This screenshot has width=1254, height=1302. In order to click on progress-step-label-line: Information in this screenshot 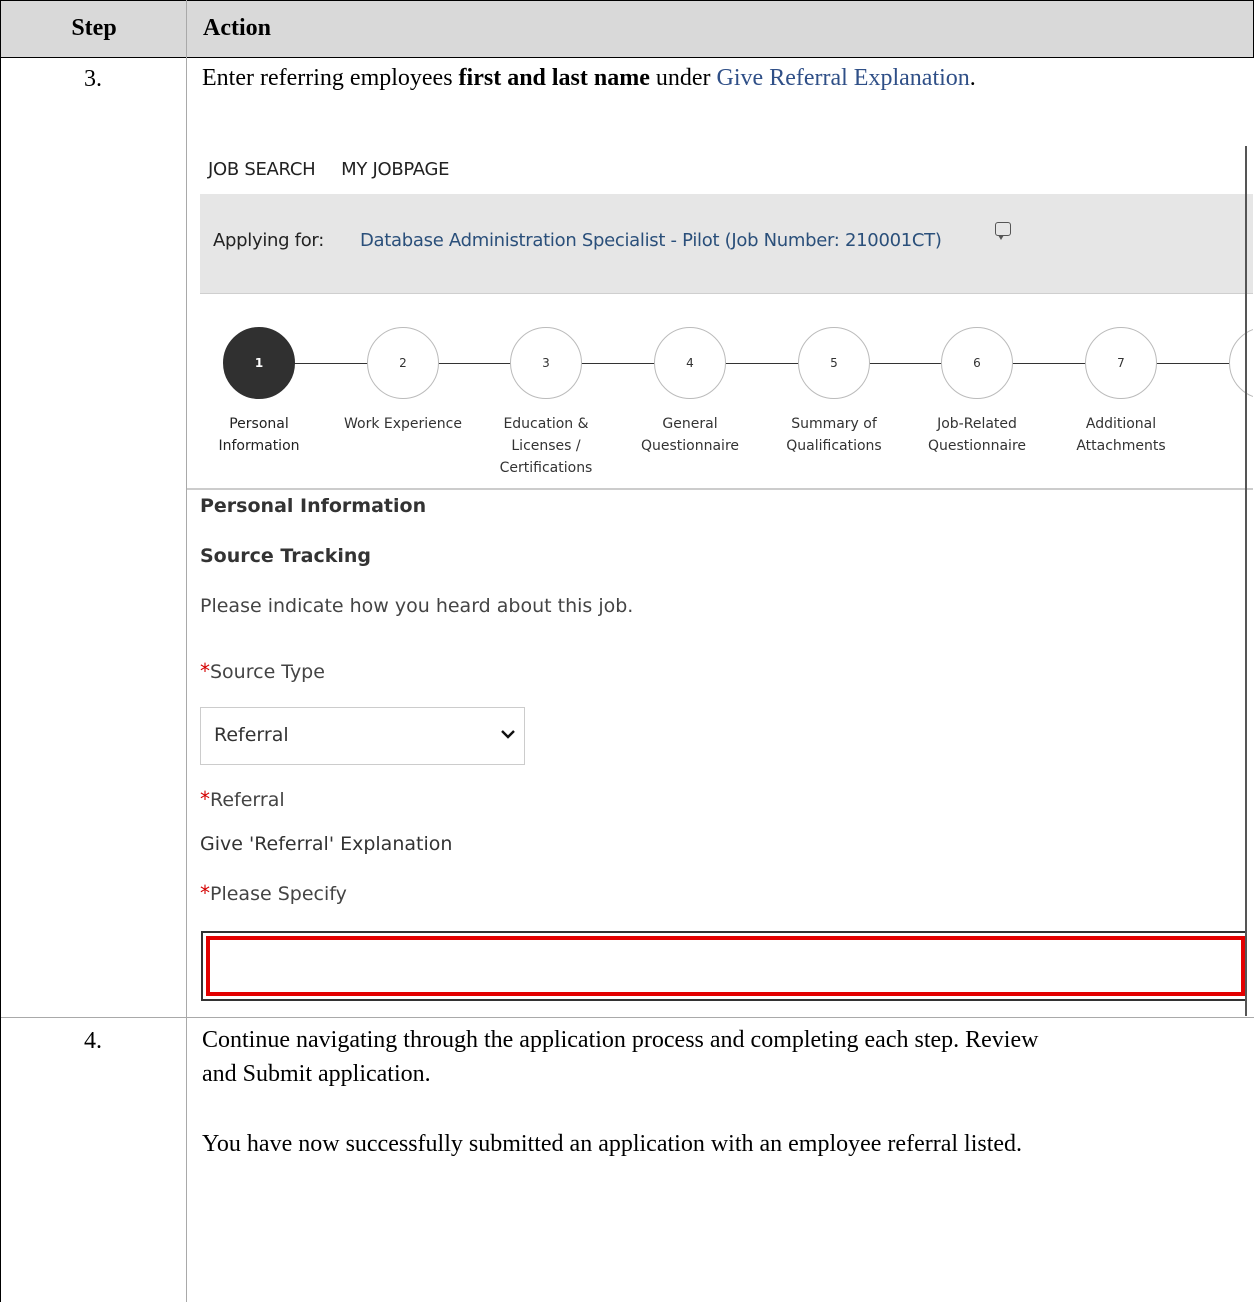, I will do `click(259, 446)`.